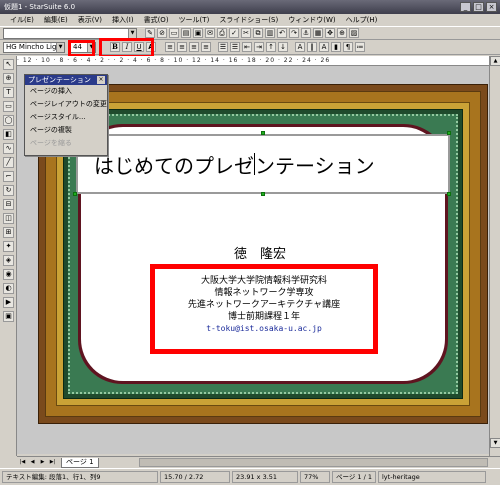  What do you see at coordinates (156, 20) in the screenshot?
I see `menu-format: 書式(O)` at bounding box center [156, 20].